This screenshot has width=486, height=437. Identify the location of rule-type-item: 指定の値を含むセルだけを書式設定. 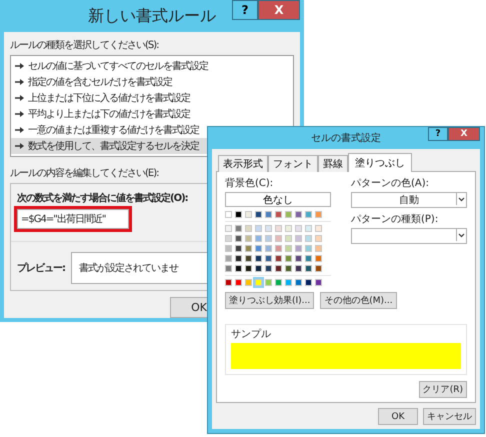
(152, 82).